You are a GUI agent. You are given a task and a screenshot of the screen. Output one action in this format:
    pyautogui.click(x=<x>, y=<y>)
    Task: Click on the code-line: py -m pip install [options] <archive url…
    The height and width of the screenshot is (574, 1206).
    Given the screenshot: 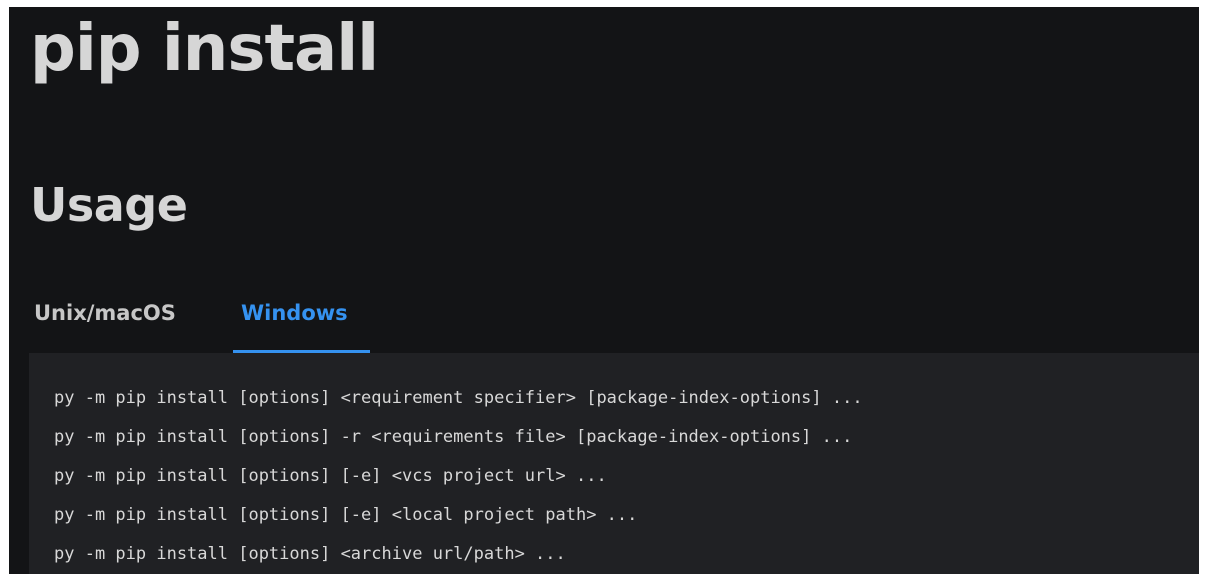 What is the action you would take?
    pyautogui.click(x=310, y=554)
    